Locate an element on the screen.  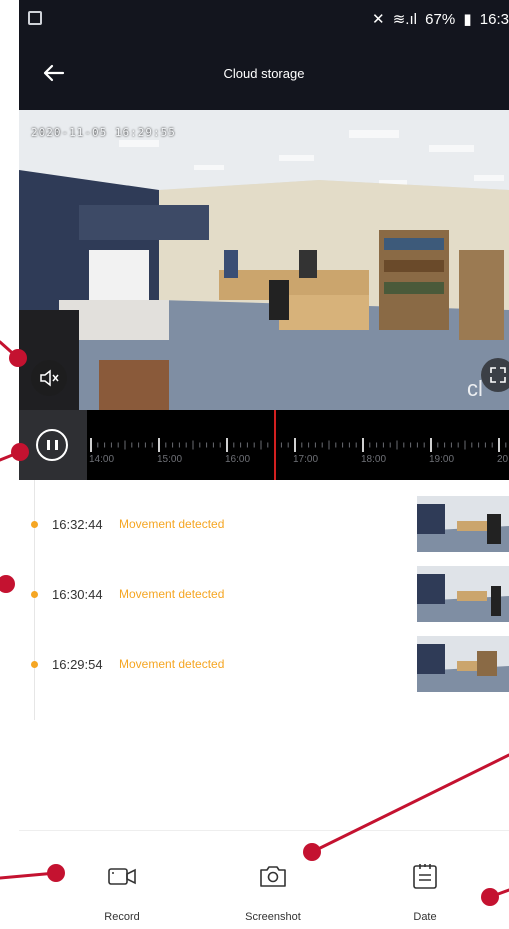
app-bar: Cloud storage is located at coordinates (264, 74).